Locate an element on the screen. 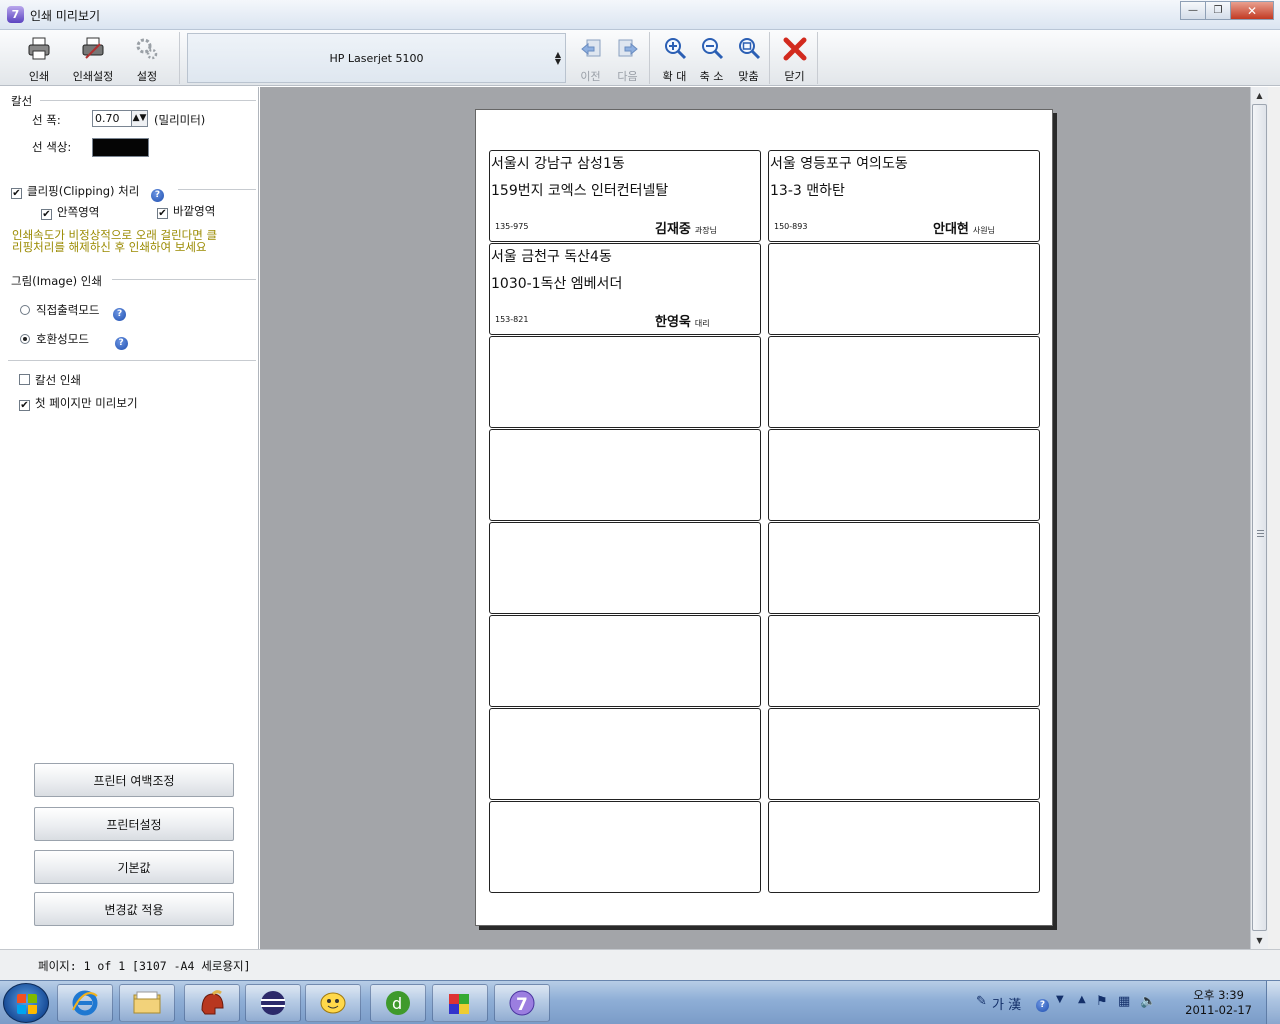 The width and height of the screenshot is (1280, 1024). taskbar-app-helmet is located at coordinates (212, 1003).